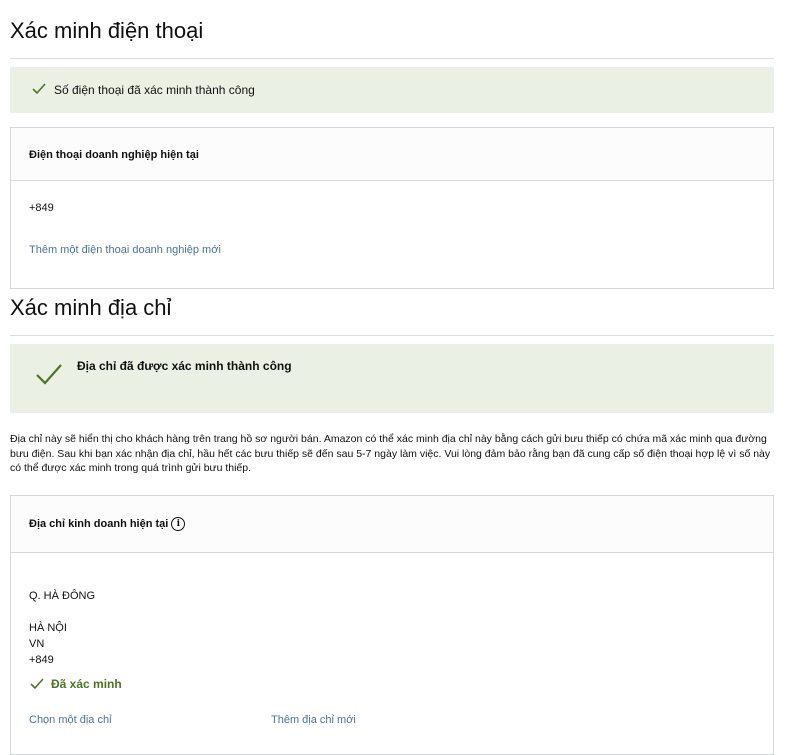 The height and width of the screenshot is (755, 800). I want to click on address-country: VN, so click(37, 644).